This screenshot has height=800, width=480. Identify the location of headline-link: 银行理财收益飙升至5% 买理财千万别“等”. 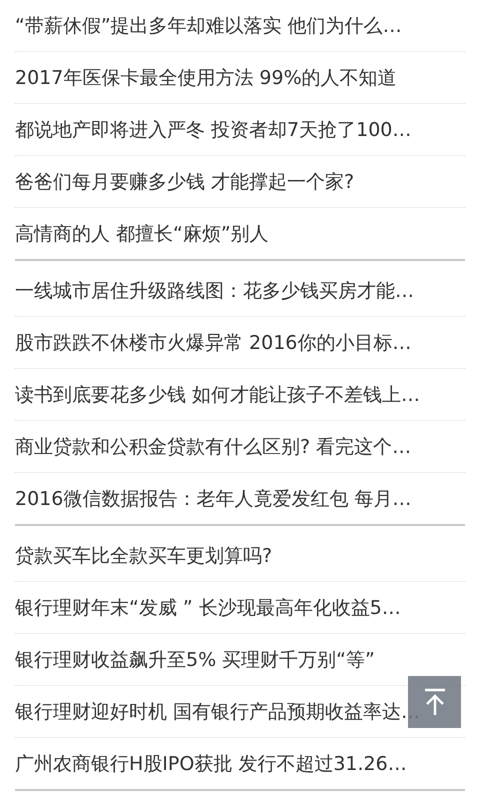
(195, 660).